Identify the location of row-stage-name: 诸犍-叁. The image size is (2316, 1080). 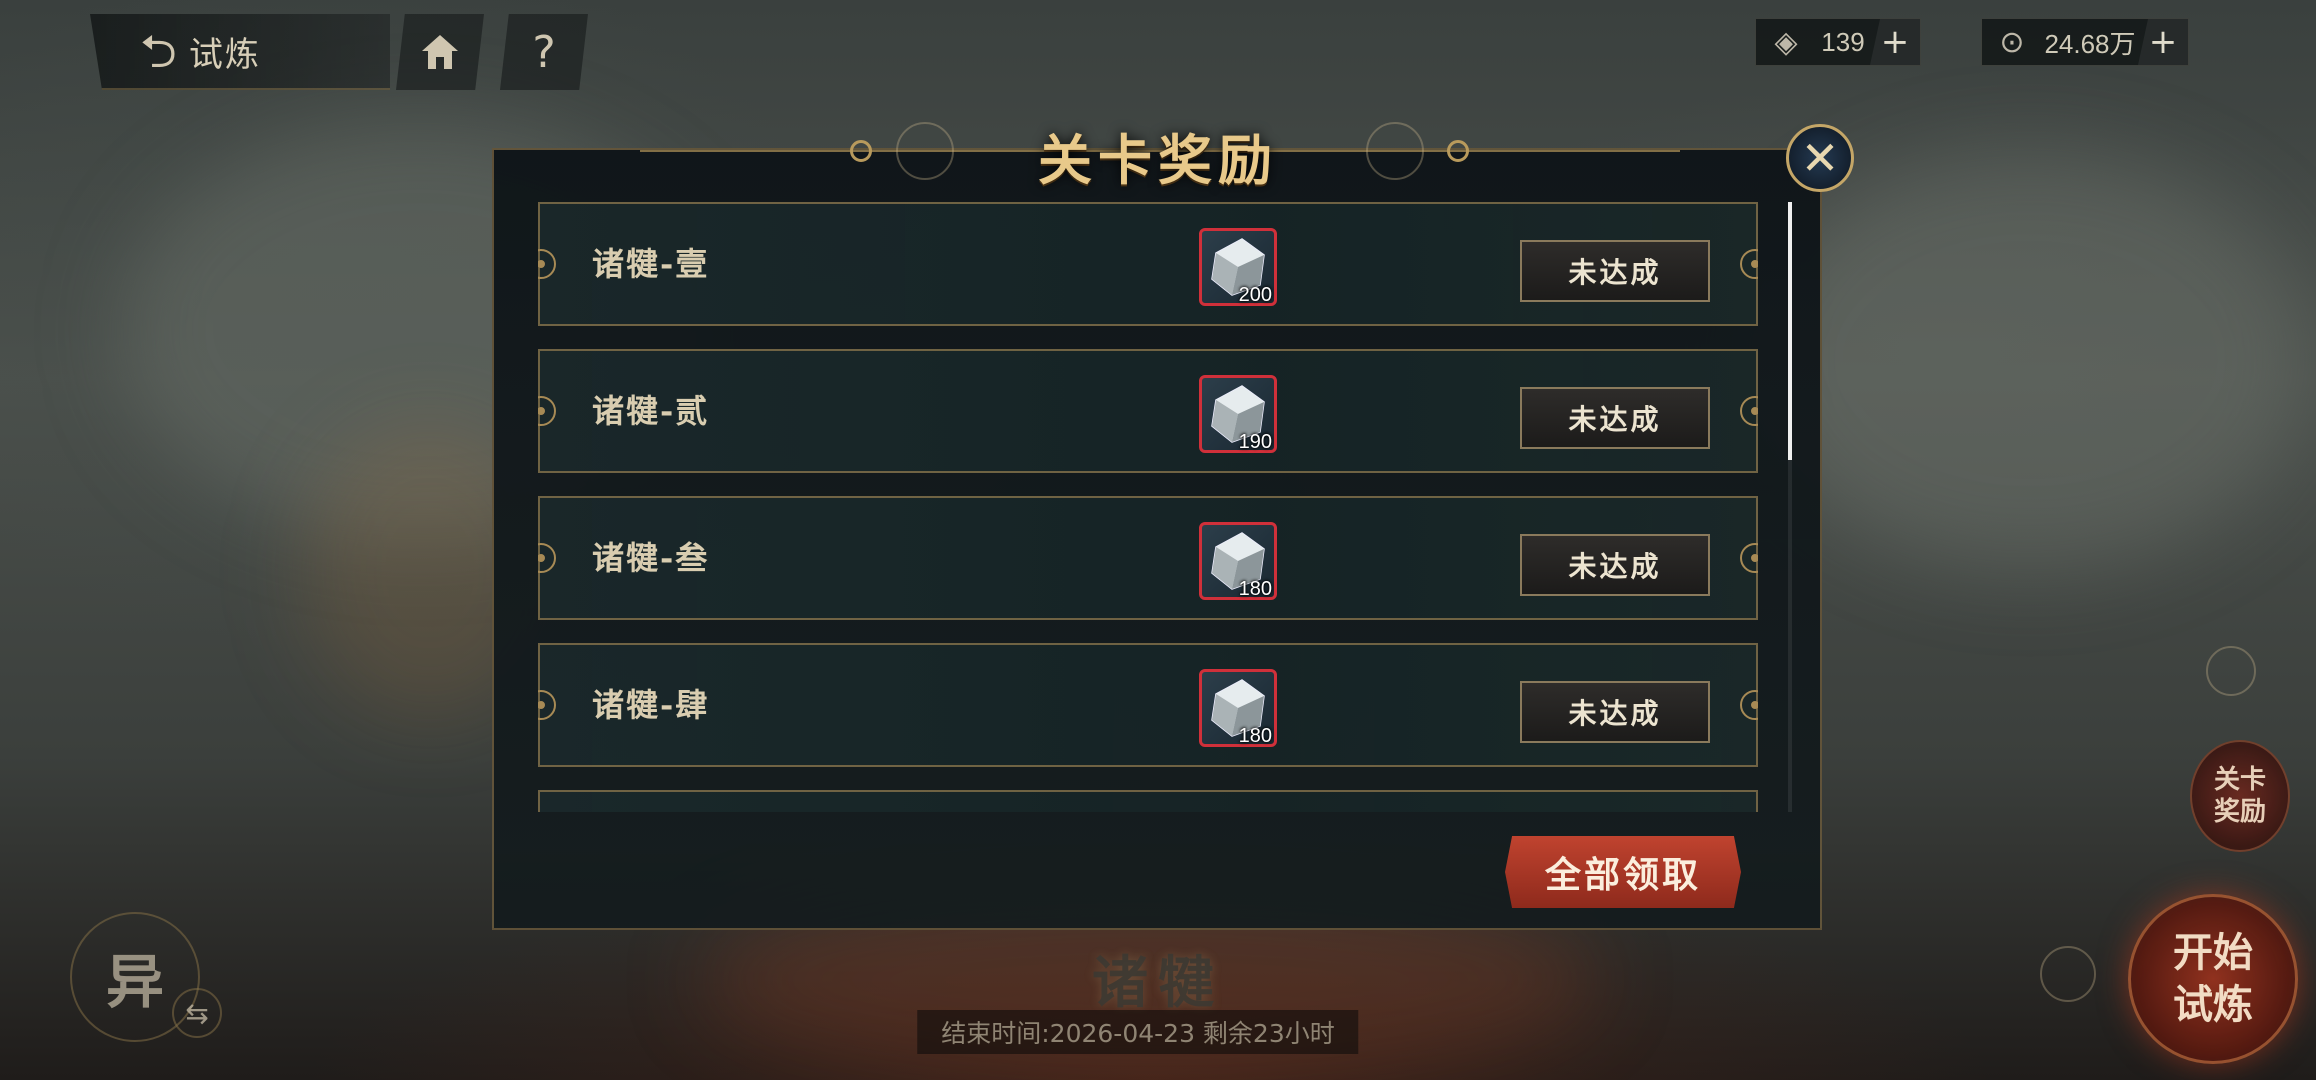
(651, 558).